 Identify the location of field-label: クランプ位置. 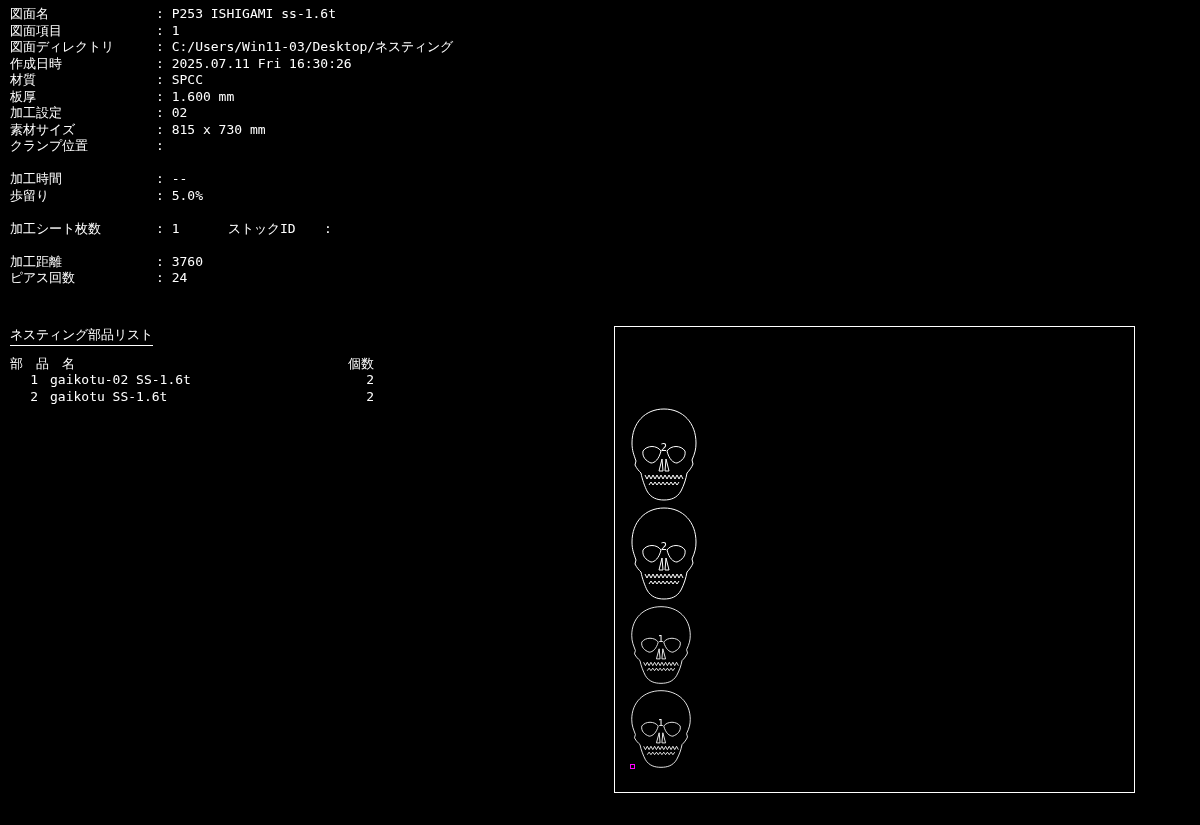
(49, 146).